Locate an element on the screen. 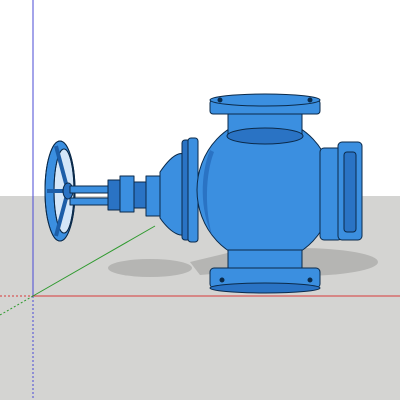  side-flange-left is located at coordinates (190, 190).